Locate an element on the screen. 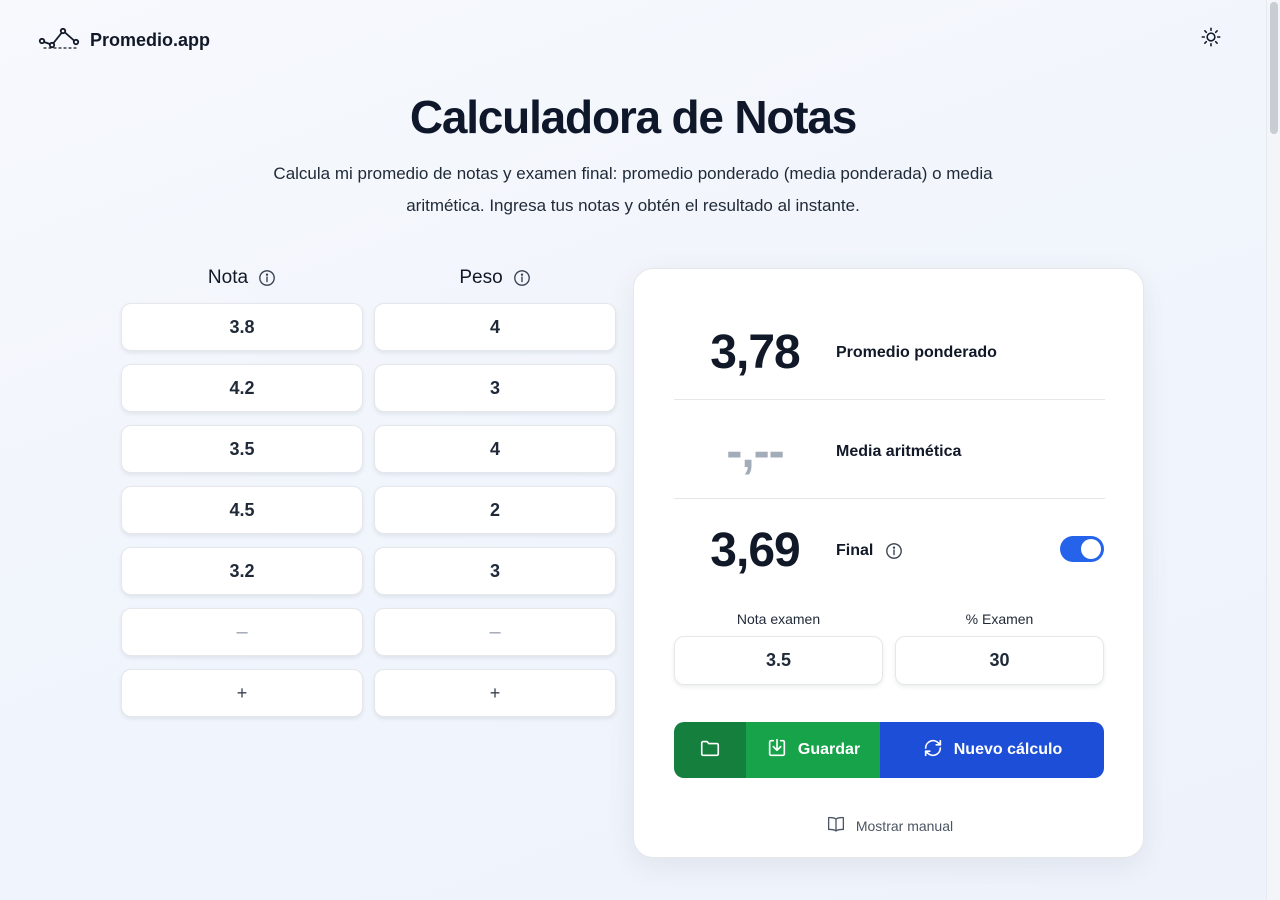 The image size is (1280, 900). new-calculation-button: Nuevo cálculo is located at coordinates (992, 750).